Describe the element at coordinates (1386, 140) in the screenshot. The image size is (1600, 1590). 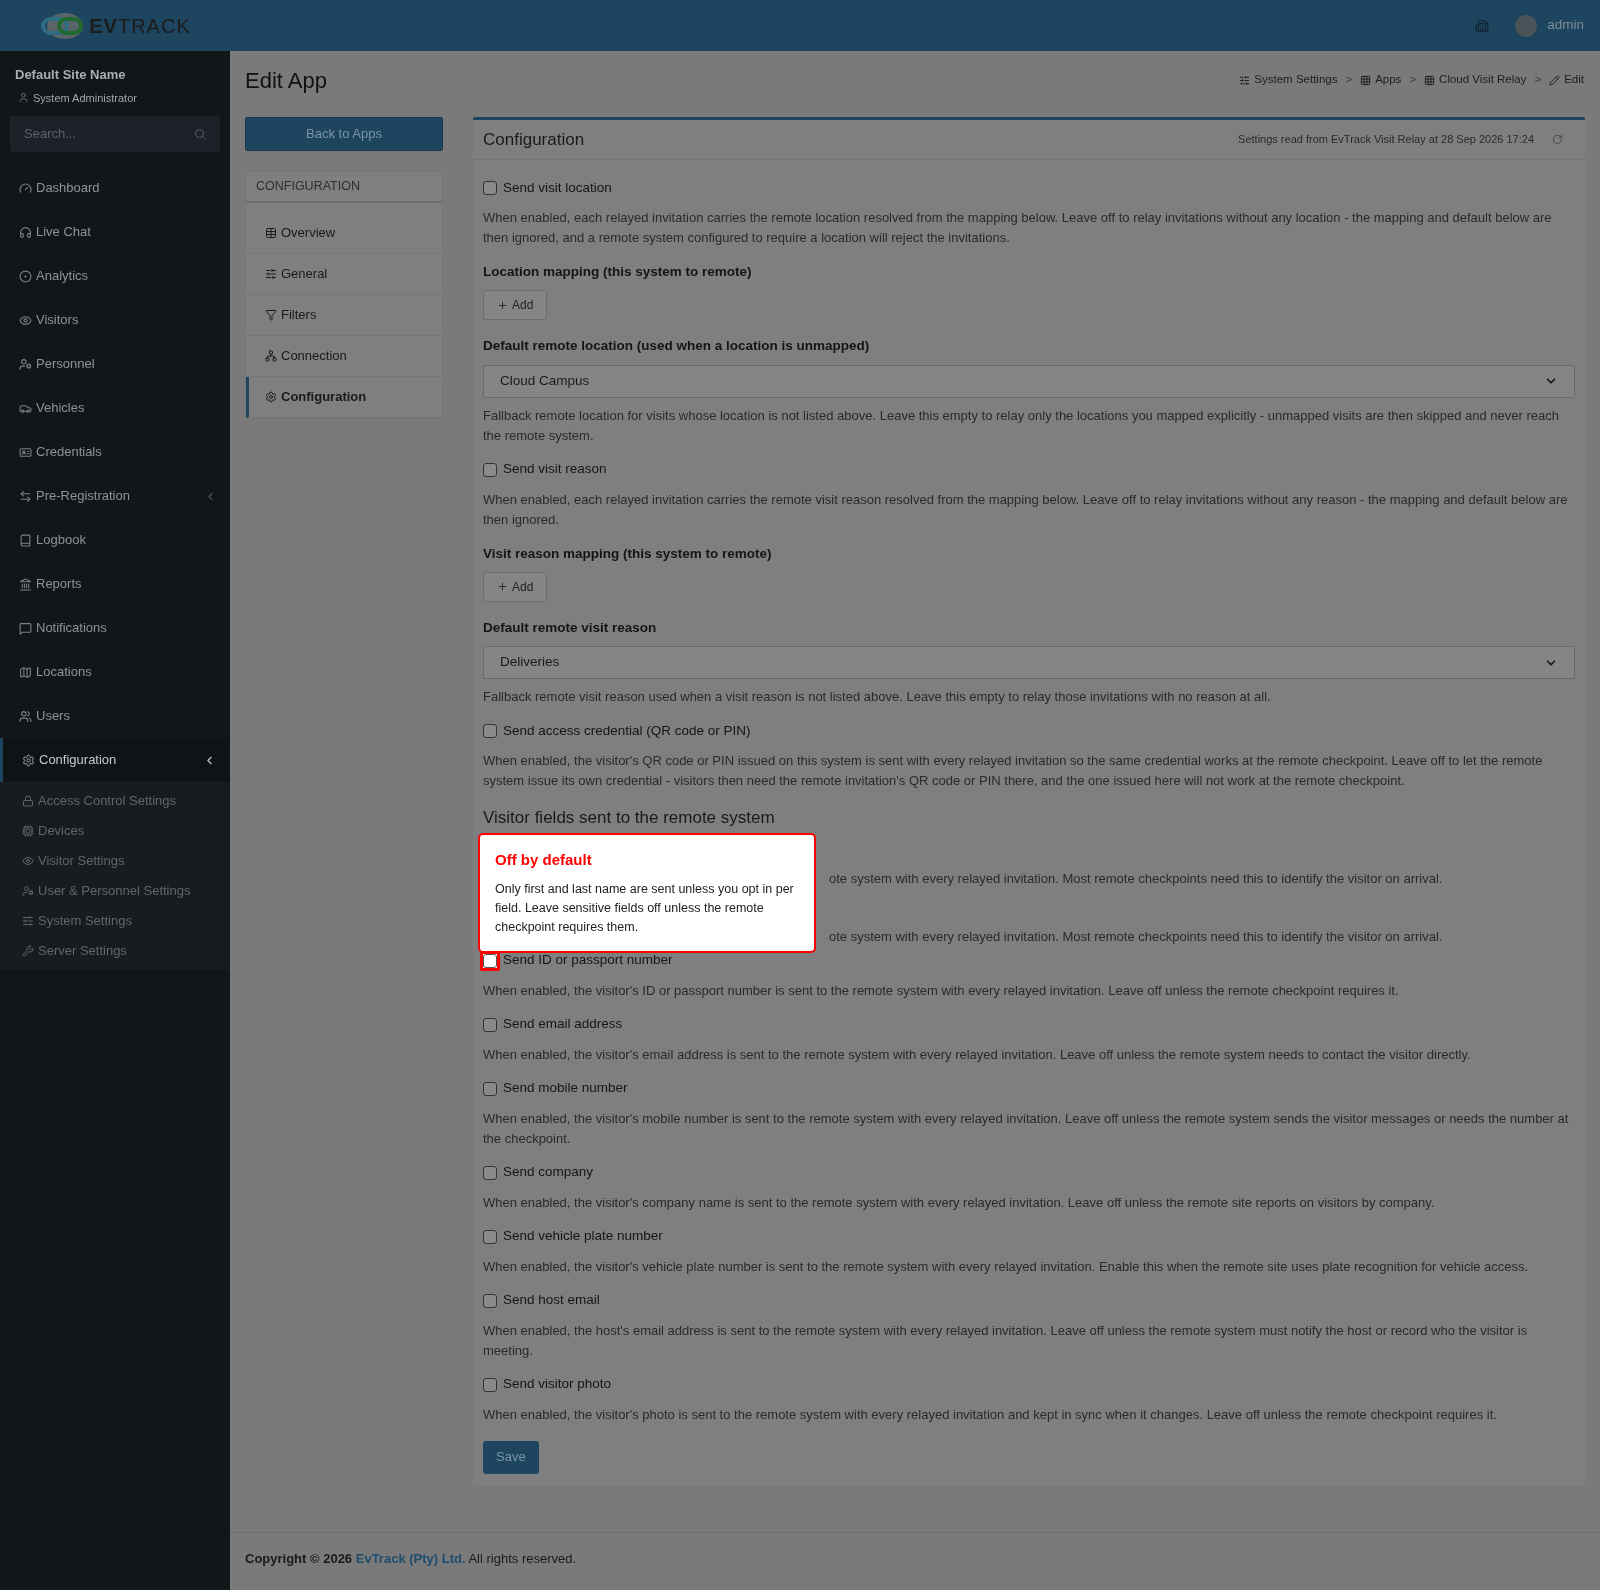
I see `status-text: Settings read from EvTrack Visit Relay at 28 Sep 2026 17:24` at that location.